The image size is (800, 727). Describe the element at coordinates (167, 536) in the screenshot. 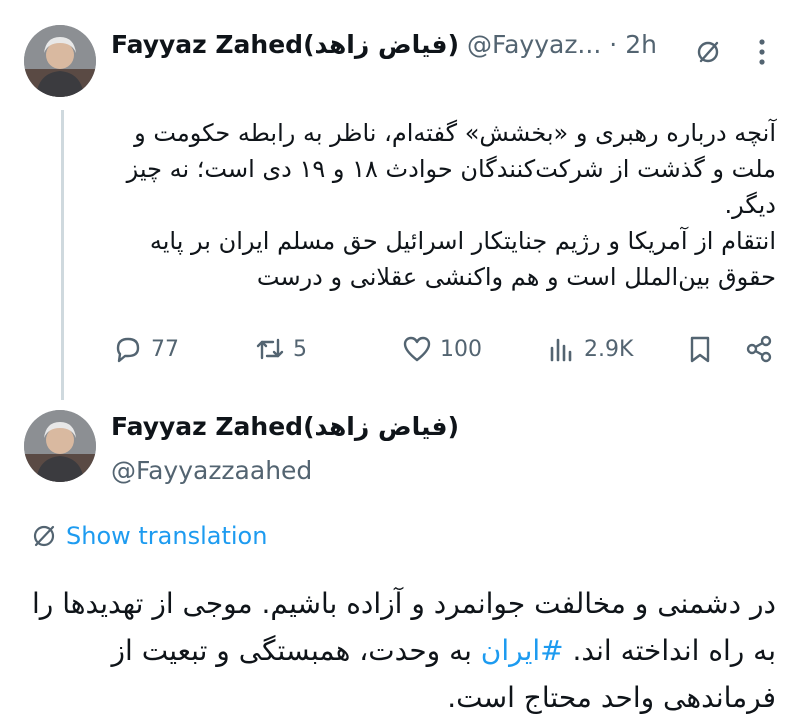

I see `show-translation-label: Show translation` at that location.